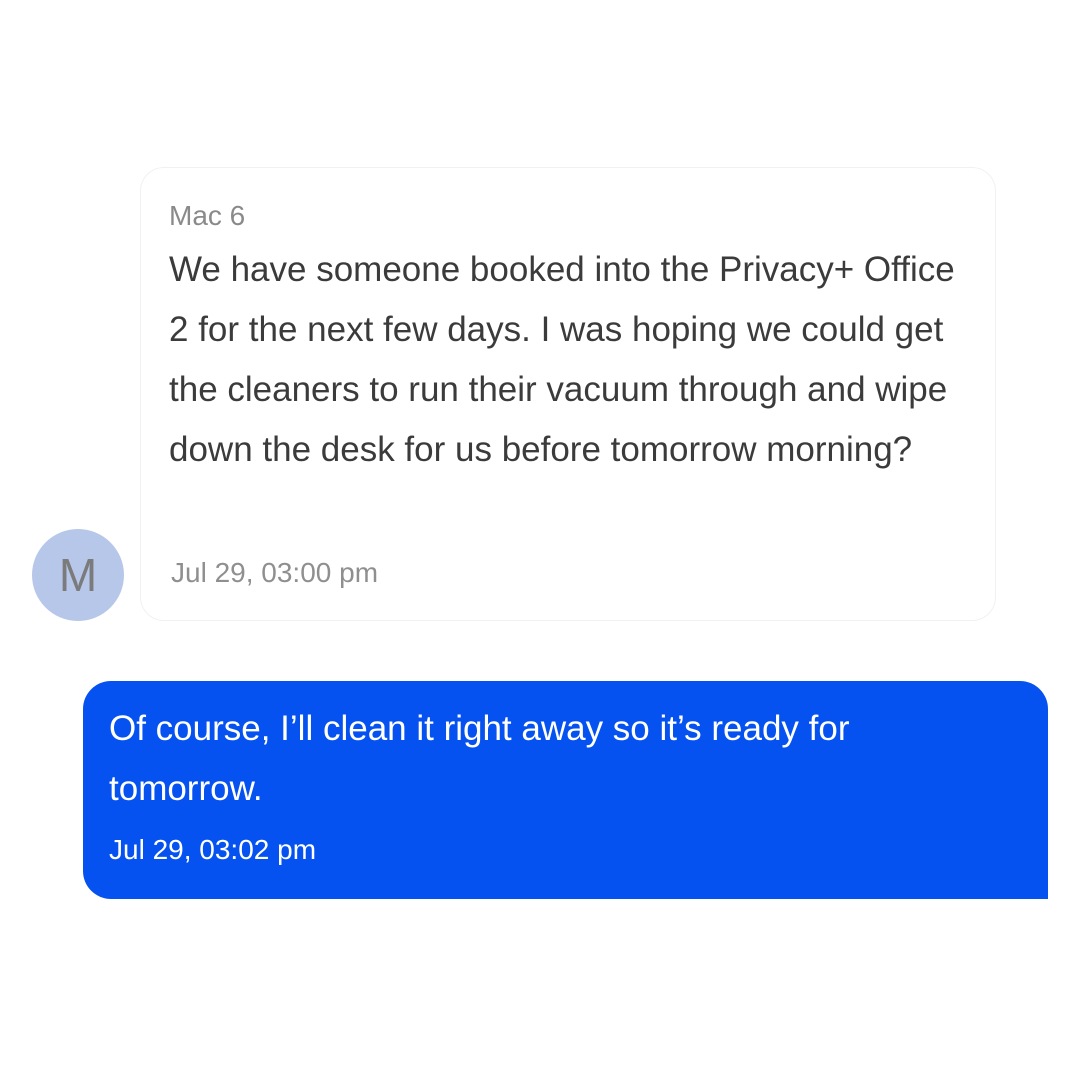 The height and width of the screenshot is (1080, 1080). Describe the element at coordinates (207, 215) in the screenshot. I see `sender-name: Mac 6` at that location.